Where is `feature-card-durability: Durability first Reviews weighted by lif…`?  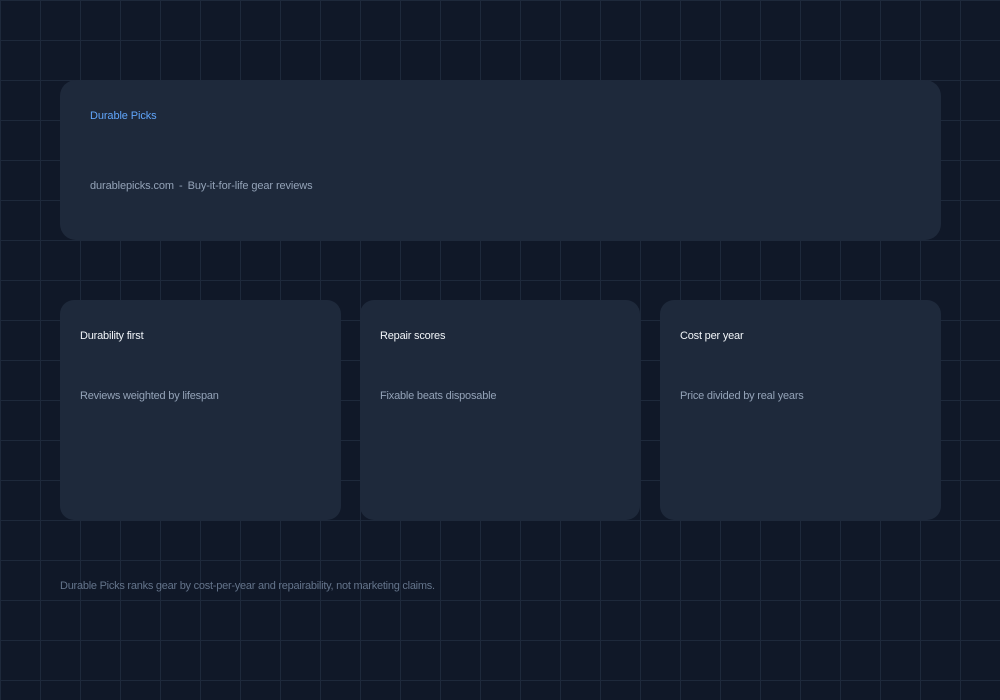
feature-card-durability: Durability first Reviews weighted by lif… is located at coordinates (200, 410).